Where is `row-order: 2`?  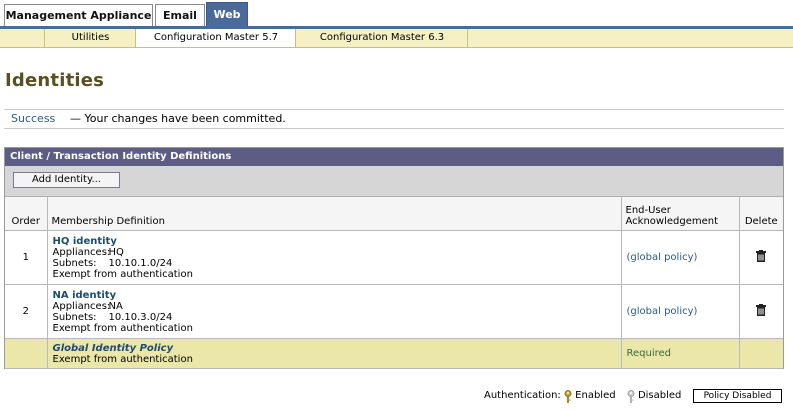 row-order: 2 is located at coordinates (26, 311).